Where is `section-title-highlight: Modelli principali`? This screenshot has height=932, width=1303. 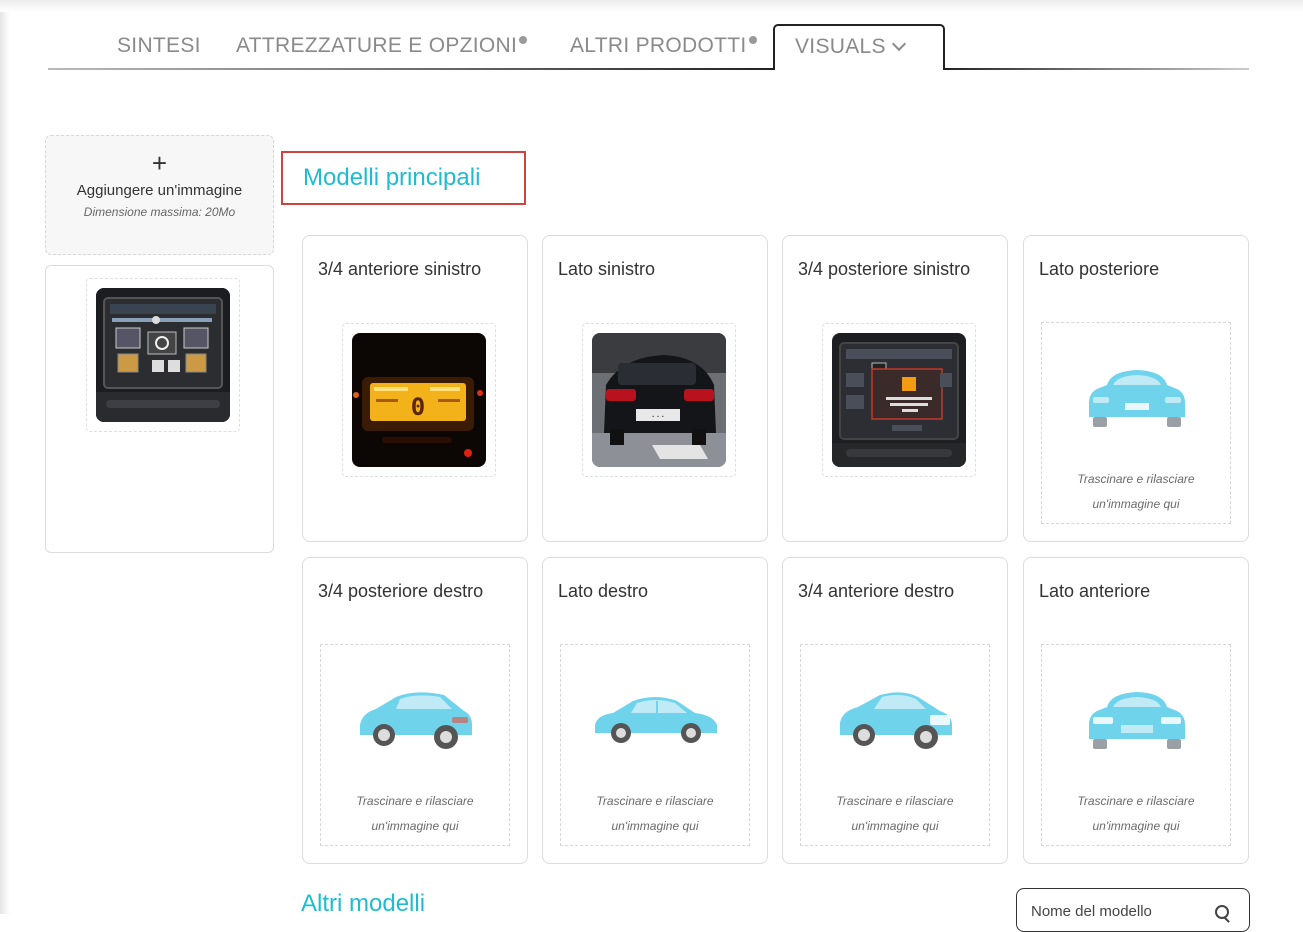
section-title-highlight: Modelli principali is located at coordinates (403, 178).